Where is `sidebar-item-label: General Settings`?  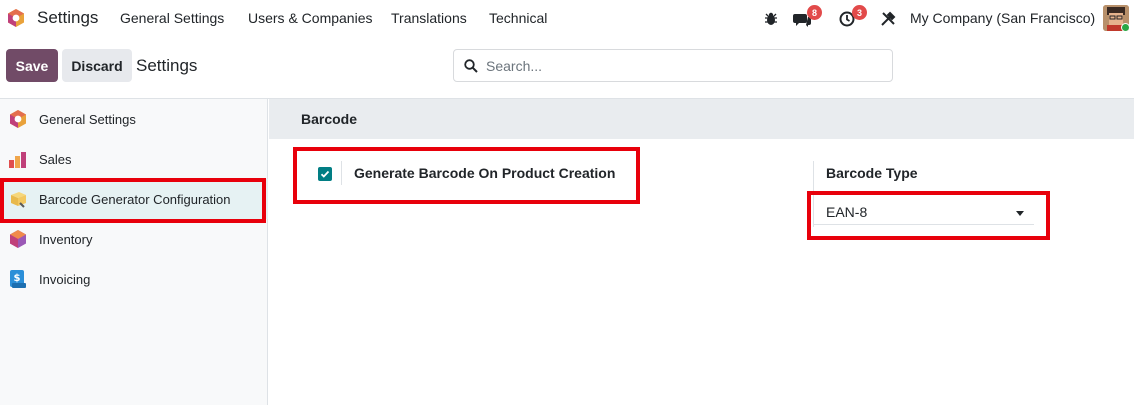
sidebar-item-label: General Settings is located at coordinates (87, 119).